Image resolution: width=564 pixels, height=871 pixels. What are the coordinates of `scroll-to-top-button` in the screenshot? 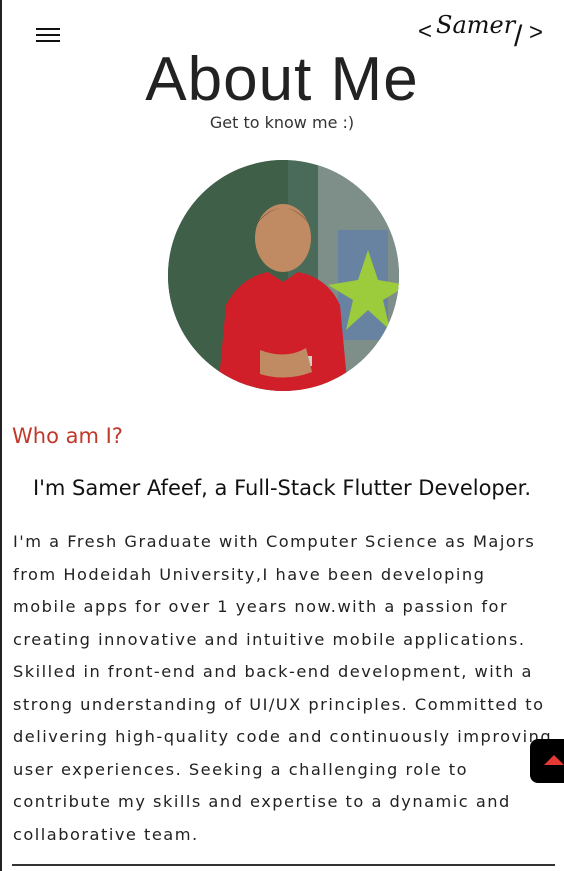 It's located at (547, 761).